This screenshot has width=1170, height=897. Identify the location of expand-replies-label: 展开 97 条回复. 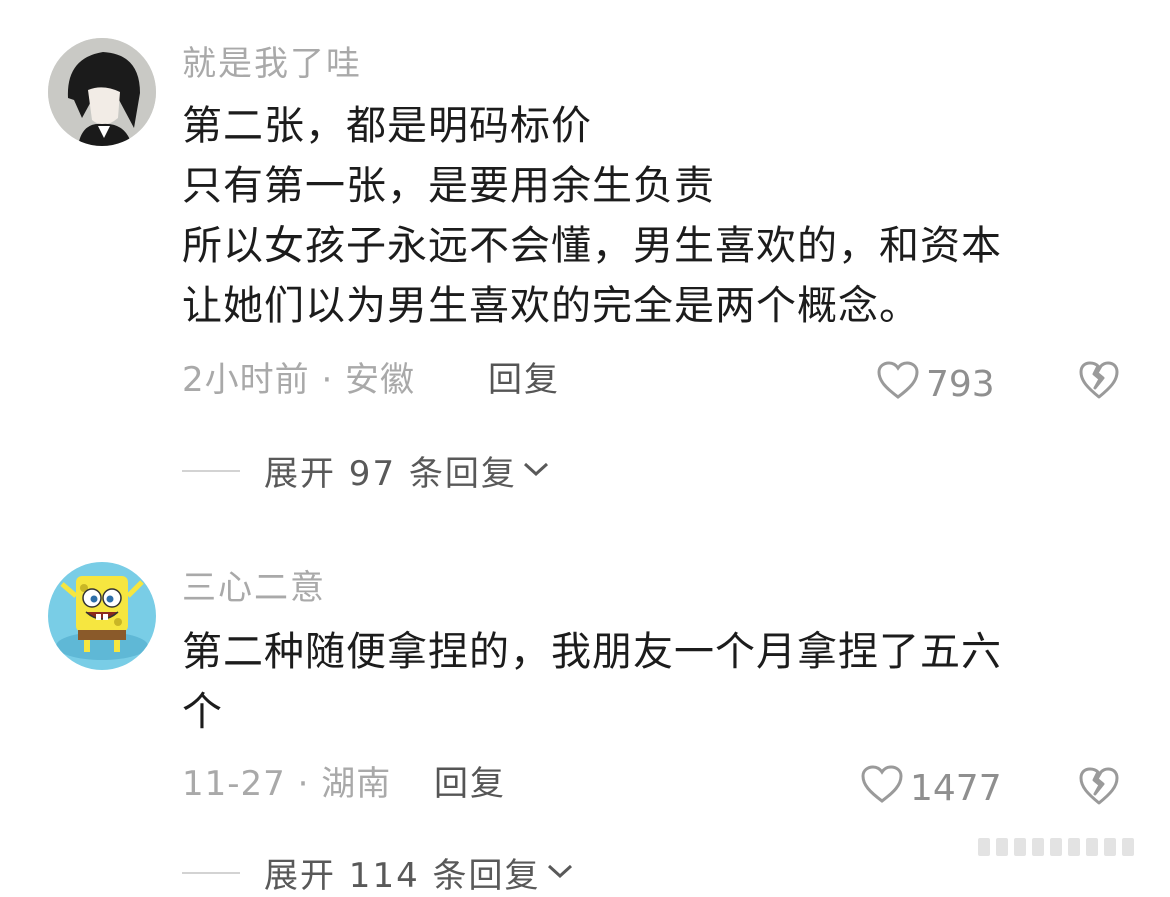
(390, 474).